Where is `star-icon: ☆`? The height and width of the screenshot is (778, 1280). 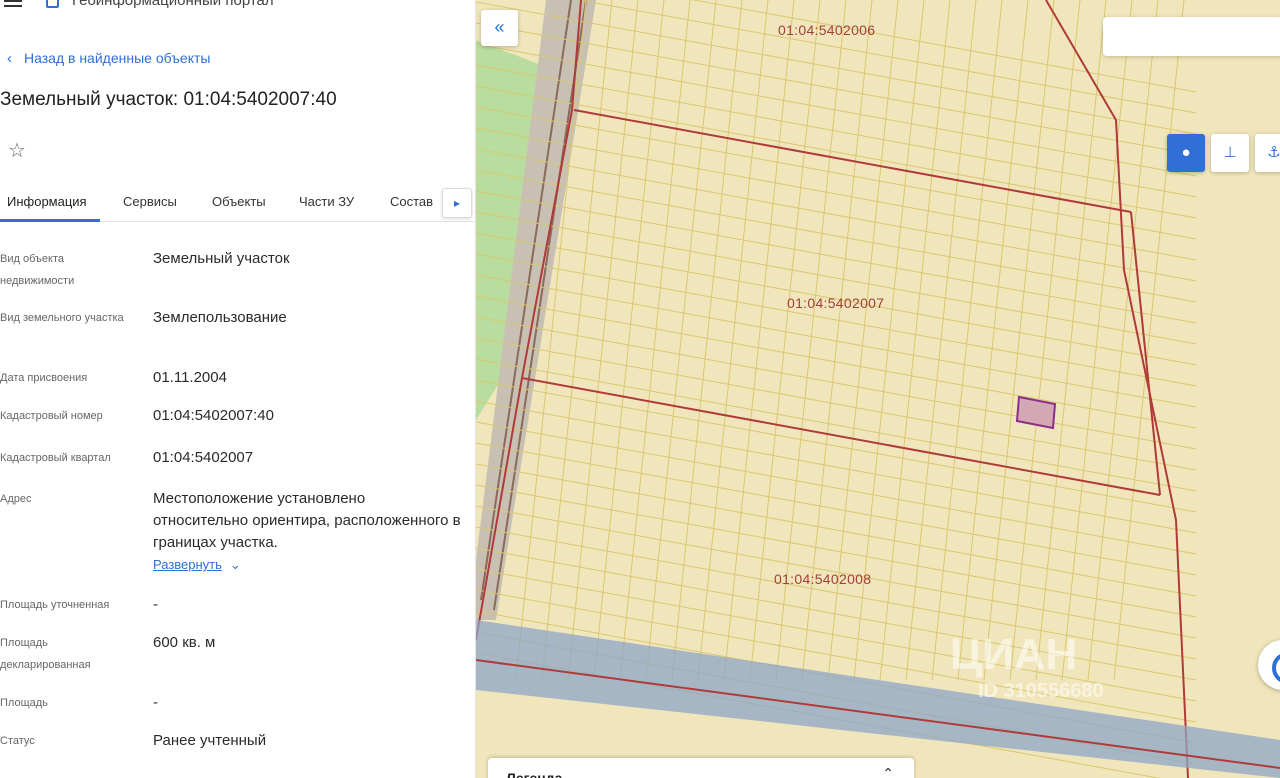 star-icon: ☆ is located at coordinates (17, 150).